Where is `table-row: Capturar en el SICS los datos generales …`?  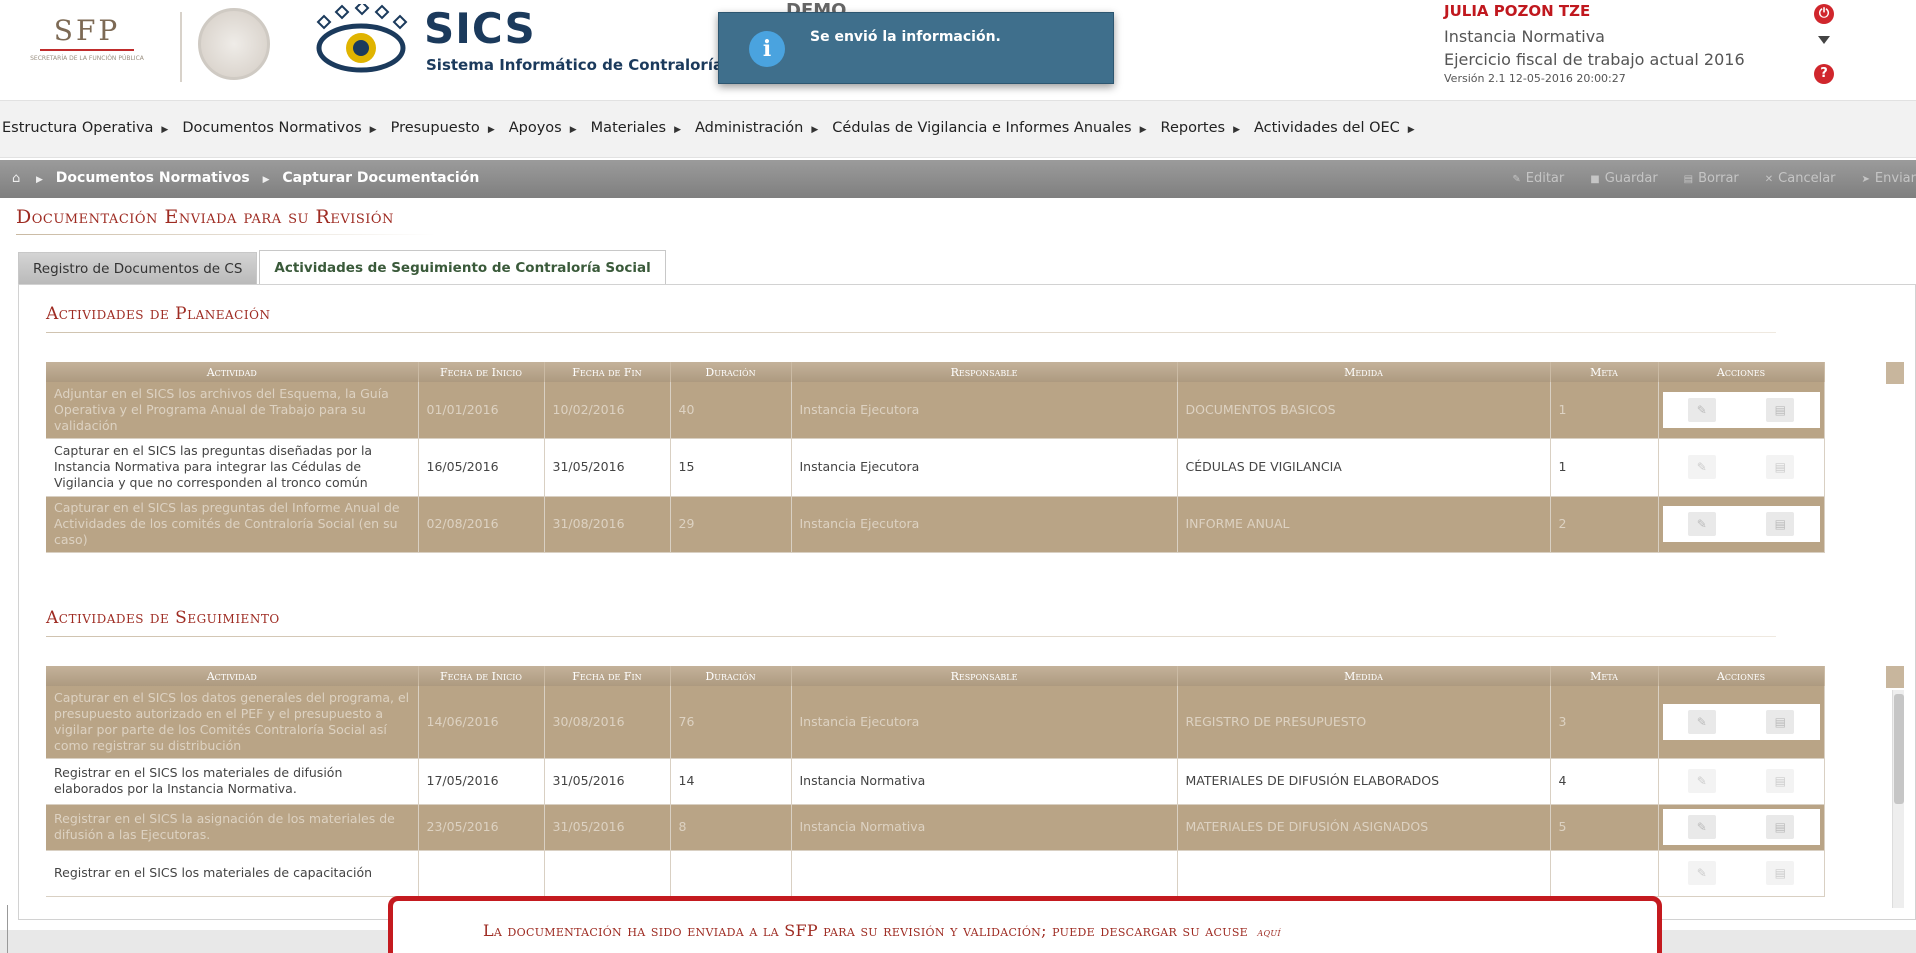 table-row: Capturar en el SICS los datos generales … is located at coordinates (975, 722).